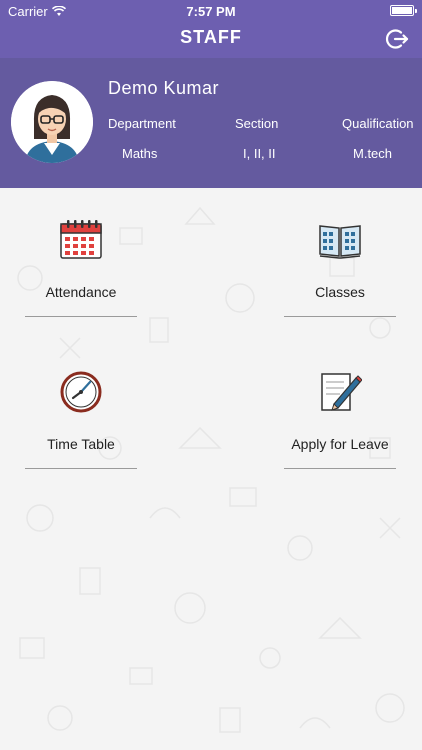 This screenshot has height=750, width=422. I want to click on apply-leave-label: Apply for Leave, so click(340, 444).